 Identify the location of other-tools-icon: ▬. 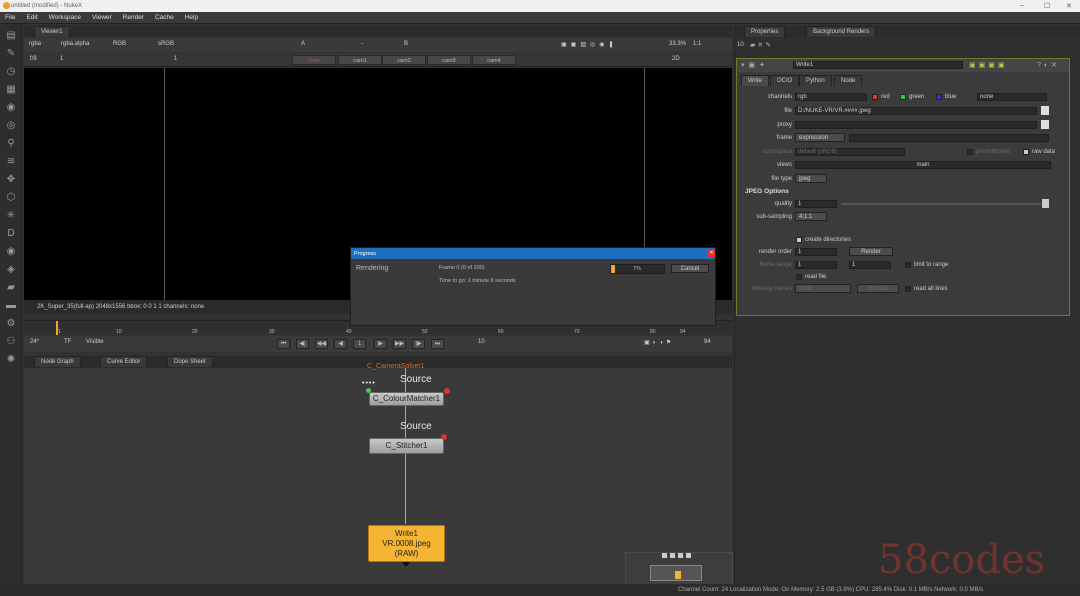
(11, 306).